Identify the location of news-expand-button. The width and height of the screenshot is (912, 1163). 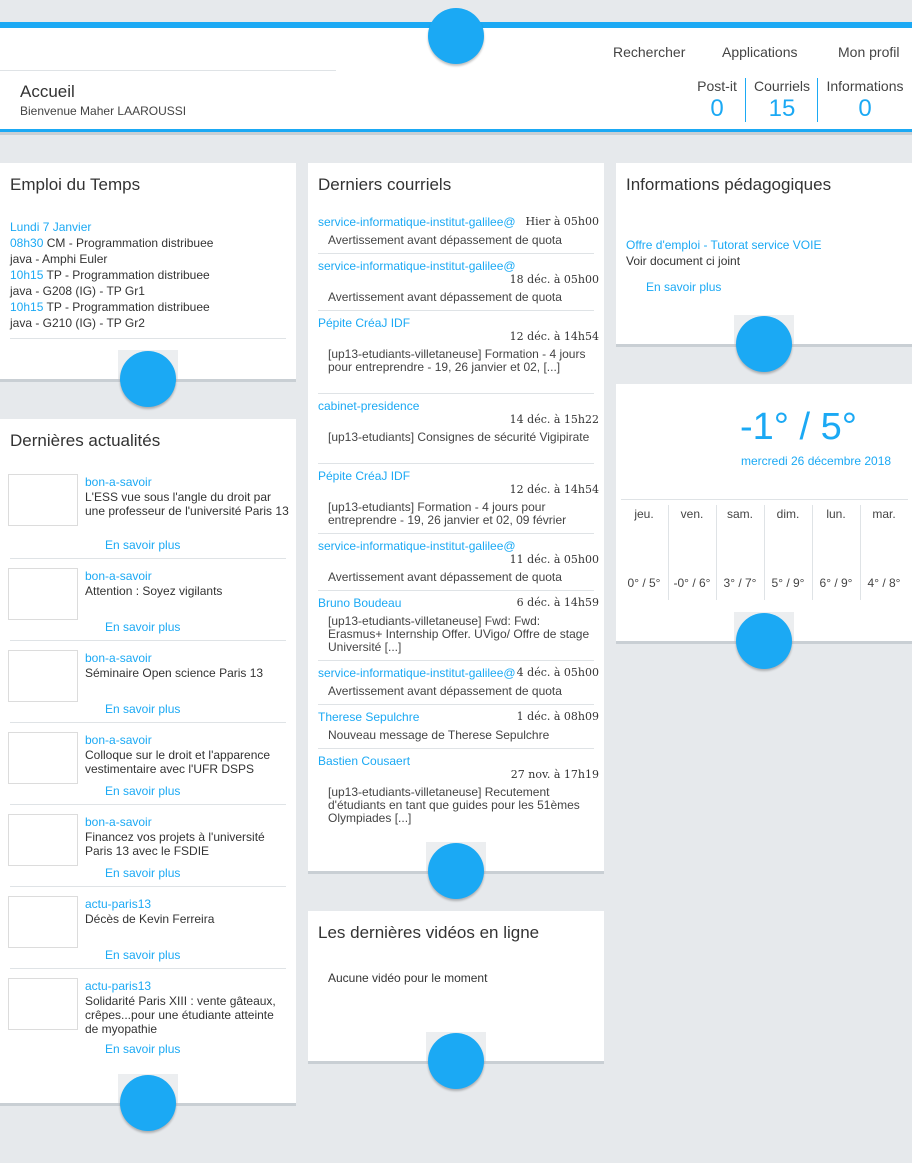
(148, 1103).